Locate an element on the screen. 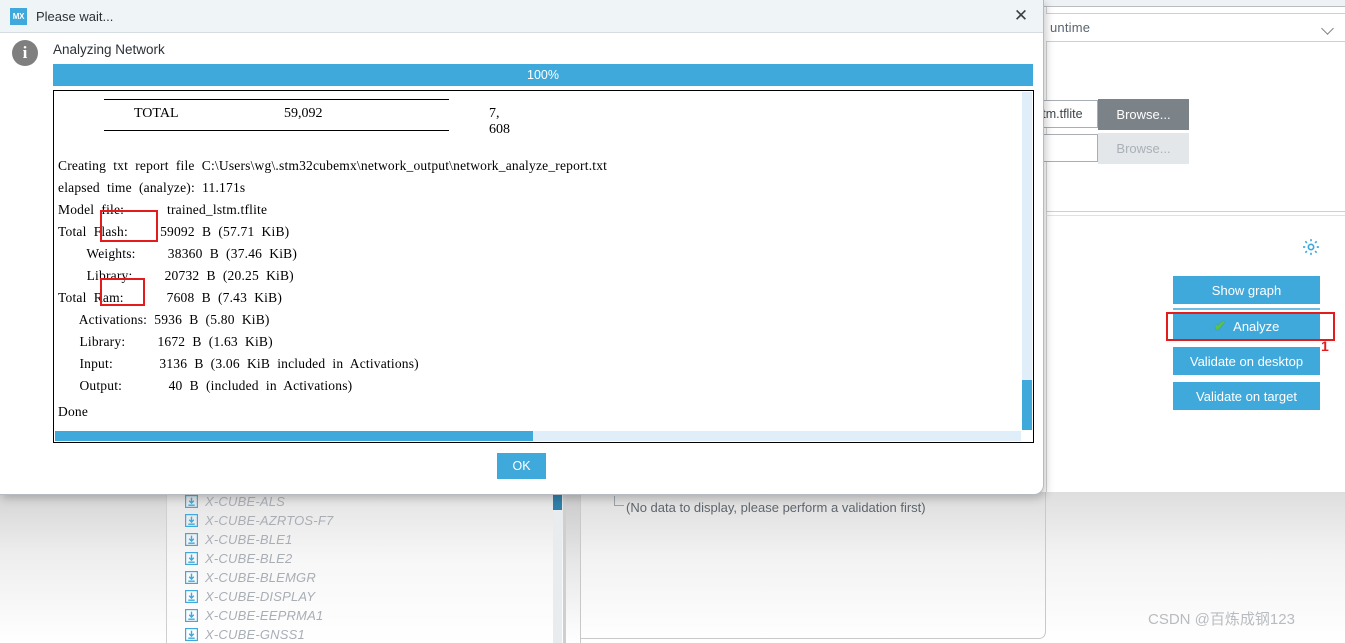 The height and width of the screenshot is (643, 1345). validate-on-target-button-label: Validate on target is located at coordinates (1246, 396).